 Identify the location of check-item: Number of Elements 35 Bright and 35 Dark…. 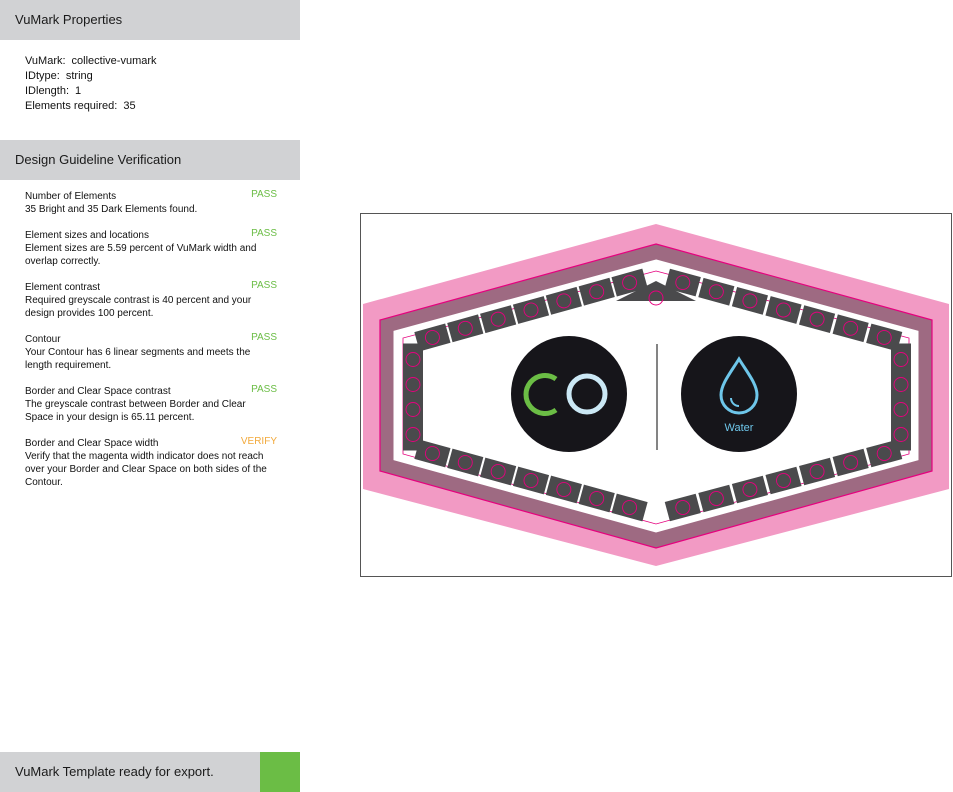
(152, 202).